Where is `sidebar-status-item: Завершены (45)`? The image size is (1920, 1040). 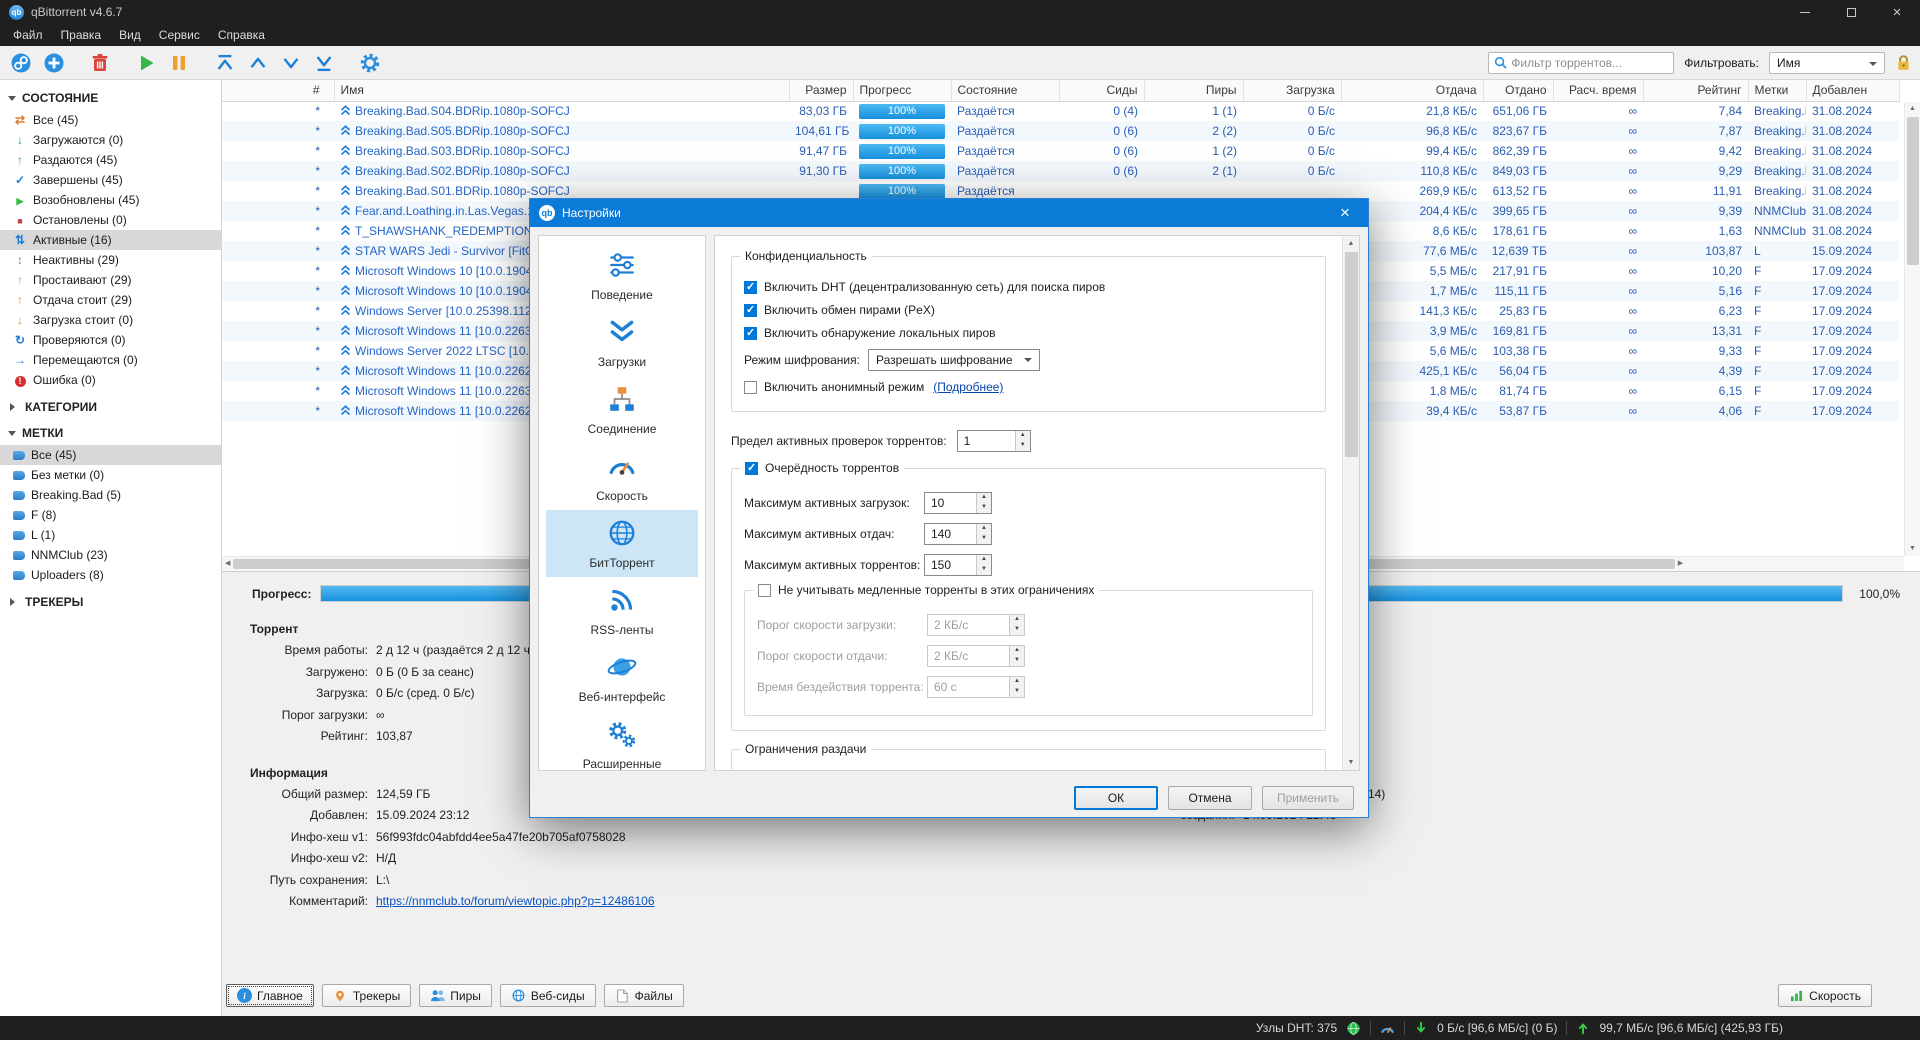 sidebar-status-item: Завершены (45) is located at coordinates (110, 180).